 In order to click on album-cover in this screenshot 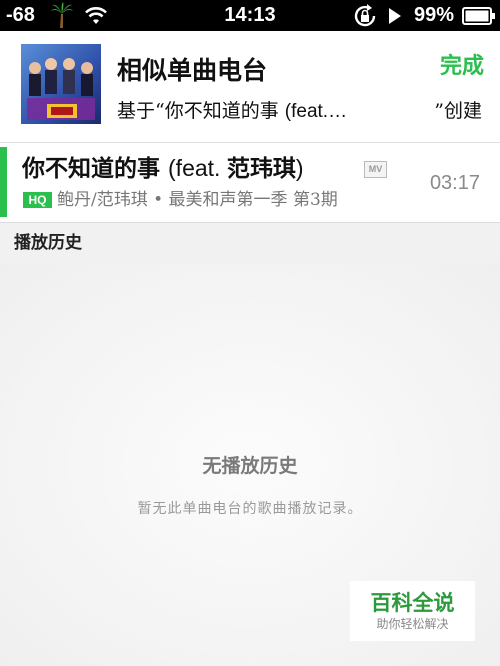, I will do `click(61, 84)`.